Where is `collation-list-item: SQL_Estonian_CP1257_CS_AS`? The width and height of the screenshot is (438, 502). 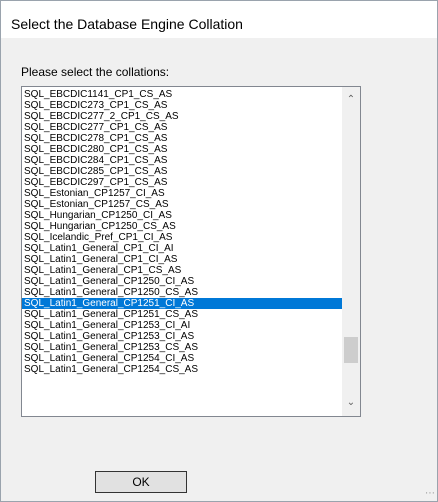 collation-list-item: SQL_Estonian_CP1257_CS_AS is located at coordinates (182, 204).